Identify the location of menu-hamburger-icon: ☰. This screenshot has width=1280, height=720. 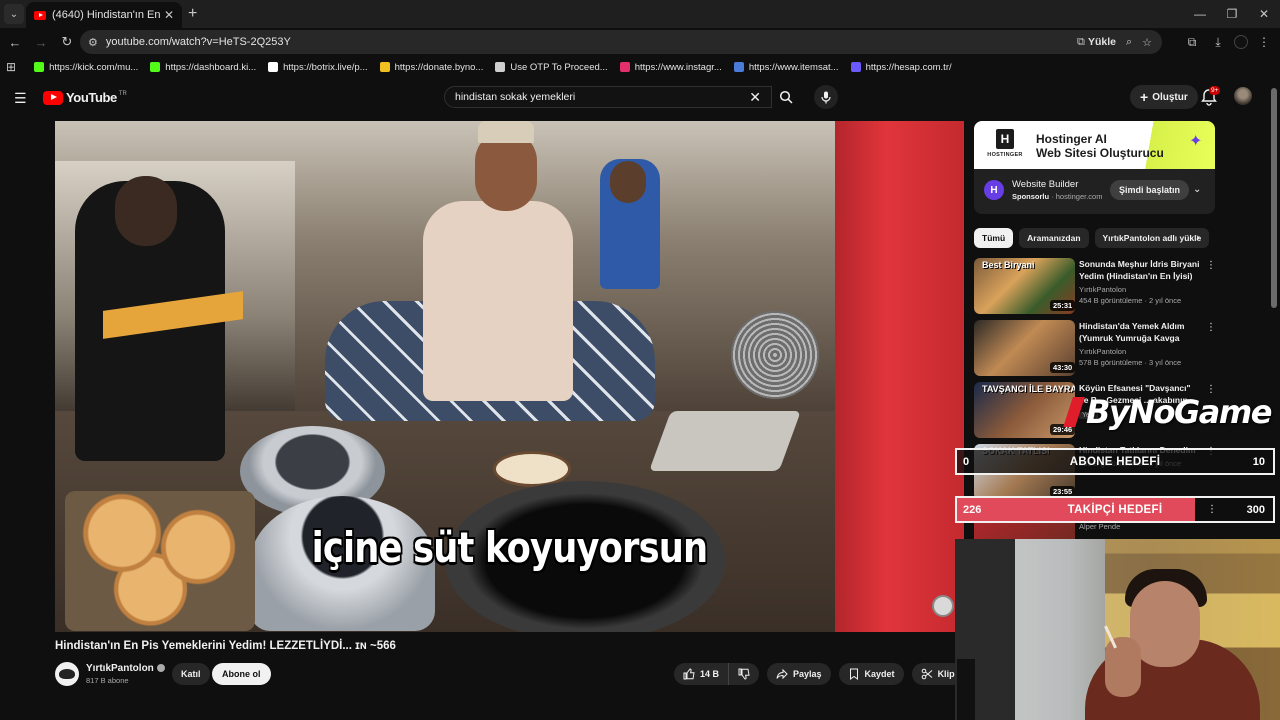
(20, 98).